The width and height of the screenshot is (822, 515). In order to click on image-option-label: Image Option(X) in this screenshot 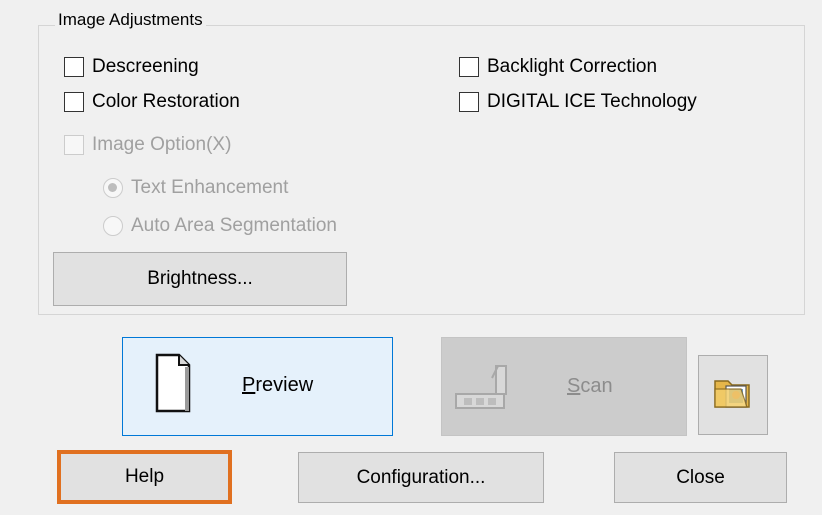, I will do `click(162, 144)`.